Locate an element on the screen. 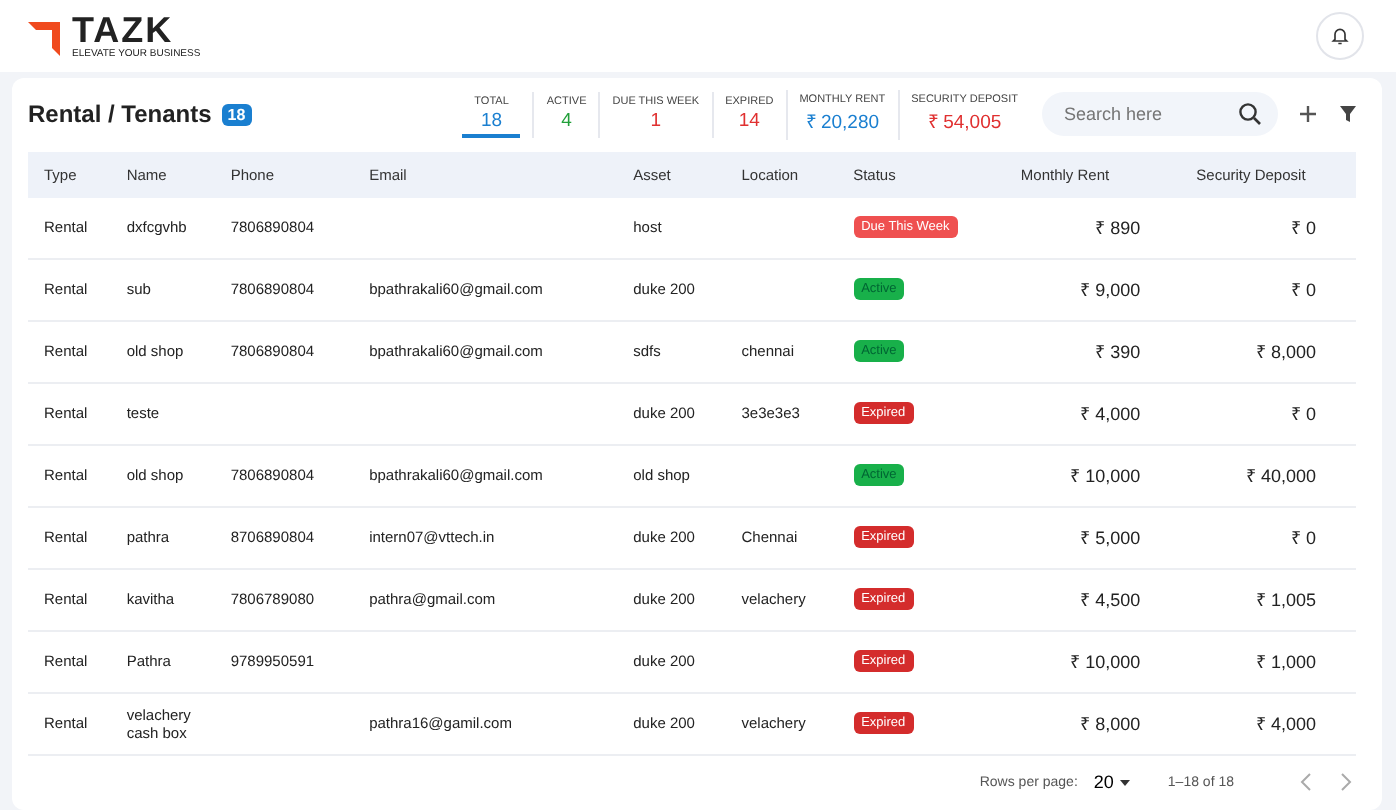  table-cell: ₹ 390 is located at coordinates (1092, 351).